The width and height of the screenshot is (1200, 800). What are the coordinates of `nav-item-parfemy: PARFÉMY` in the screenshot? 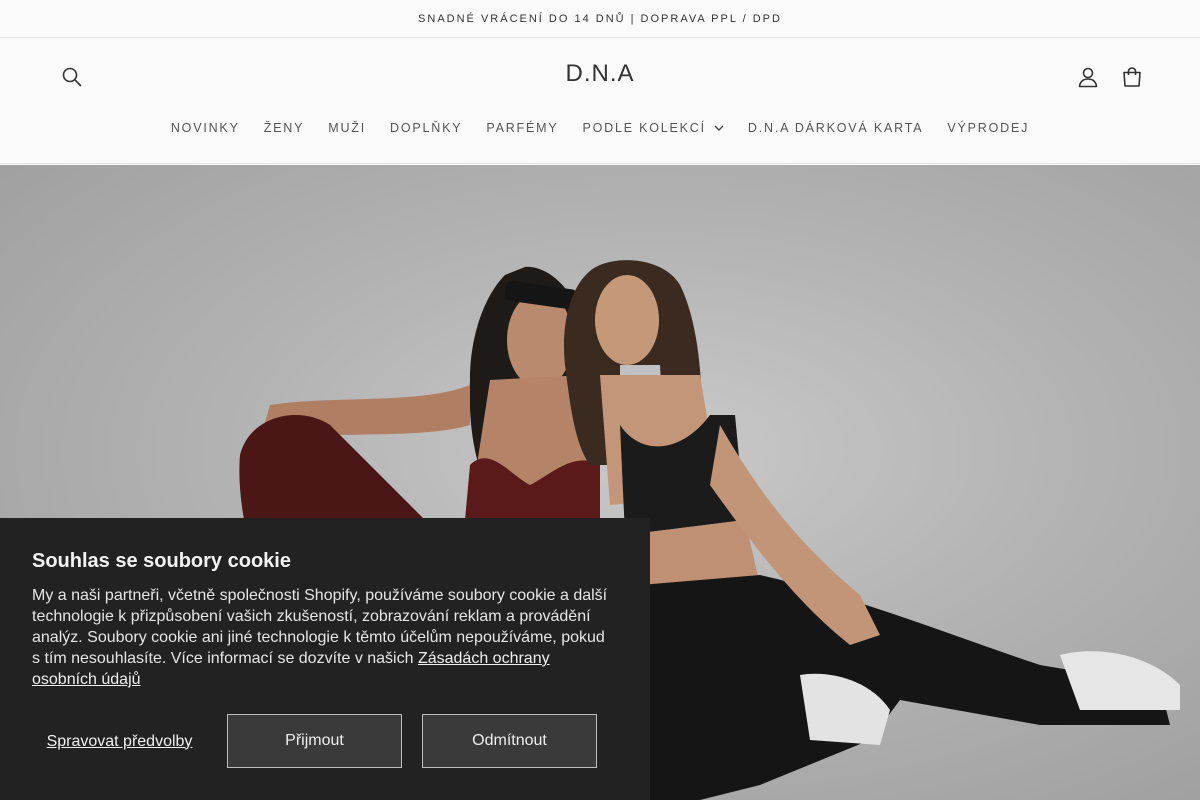 It's located at (522, 128).